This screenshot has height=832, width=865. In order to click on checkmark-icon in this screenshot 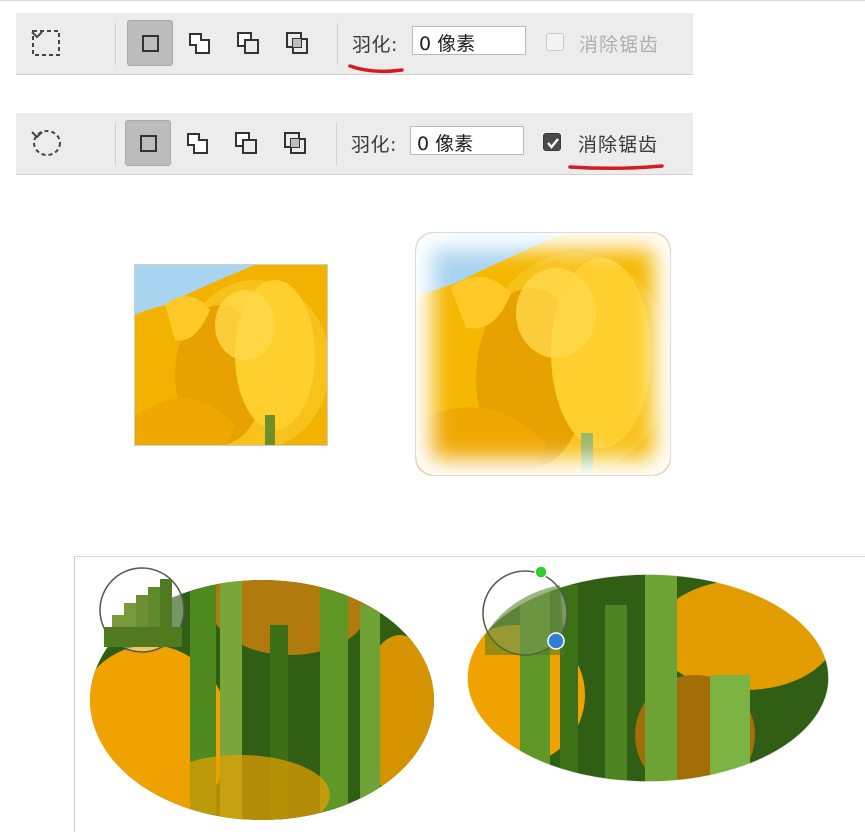, I will do `click(553, 143)`.